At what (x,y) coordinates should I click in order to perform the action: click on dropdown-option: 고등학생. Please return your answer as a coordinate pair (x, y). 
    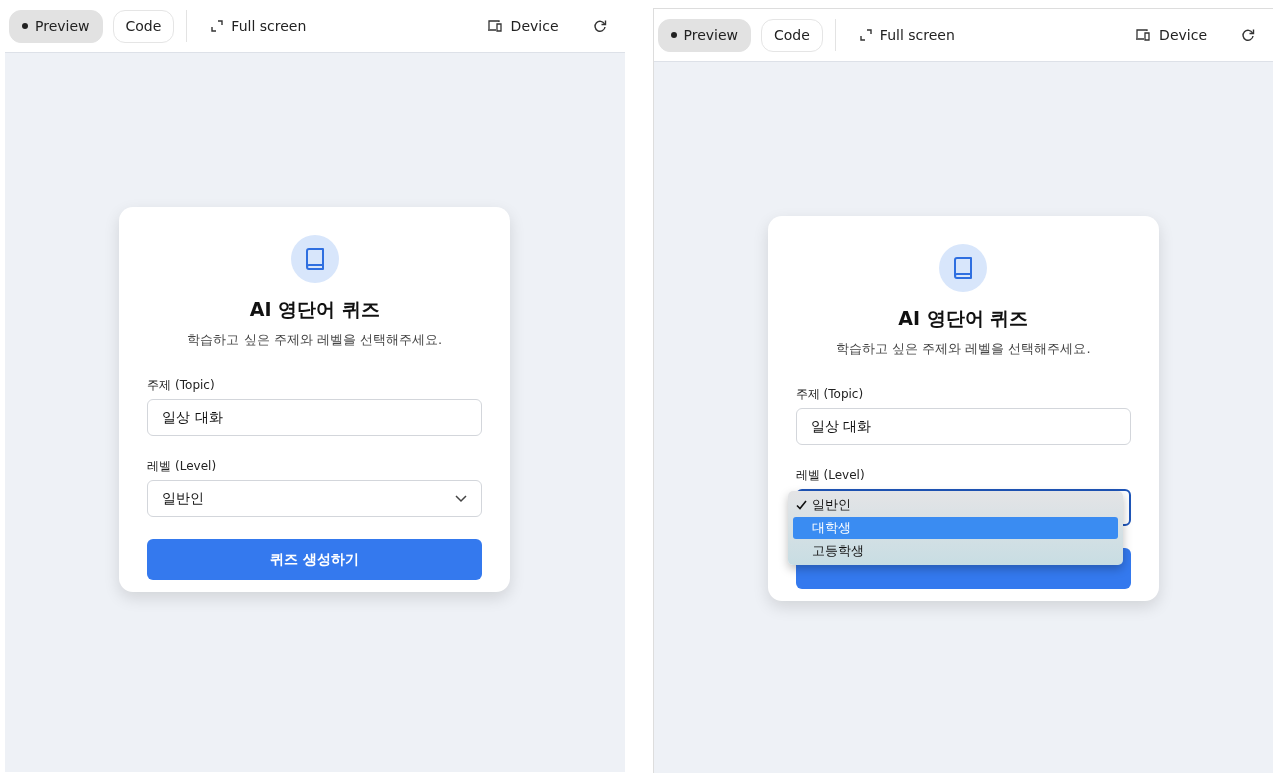
    Looking at the image, I should click on (955, 551).